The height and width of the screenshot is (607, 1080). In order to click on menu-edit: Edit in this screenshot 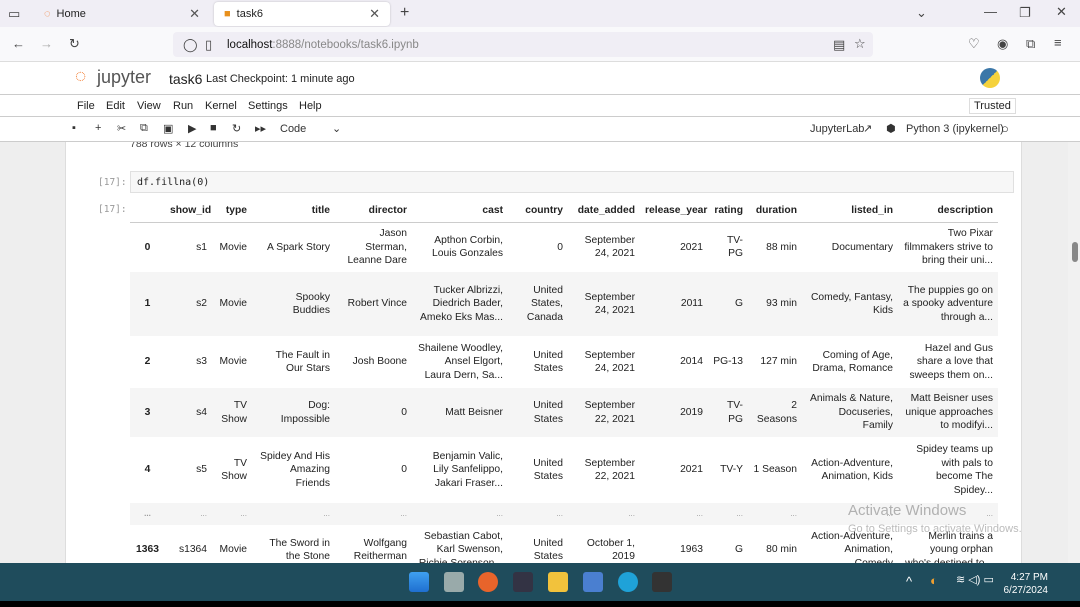, I will do `click(115, 106)`.